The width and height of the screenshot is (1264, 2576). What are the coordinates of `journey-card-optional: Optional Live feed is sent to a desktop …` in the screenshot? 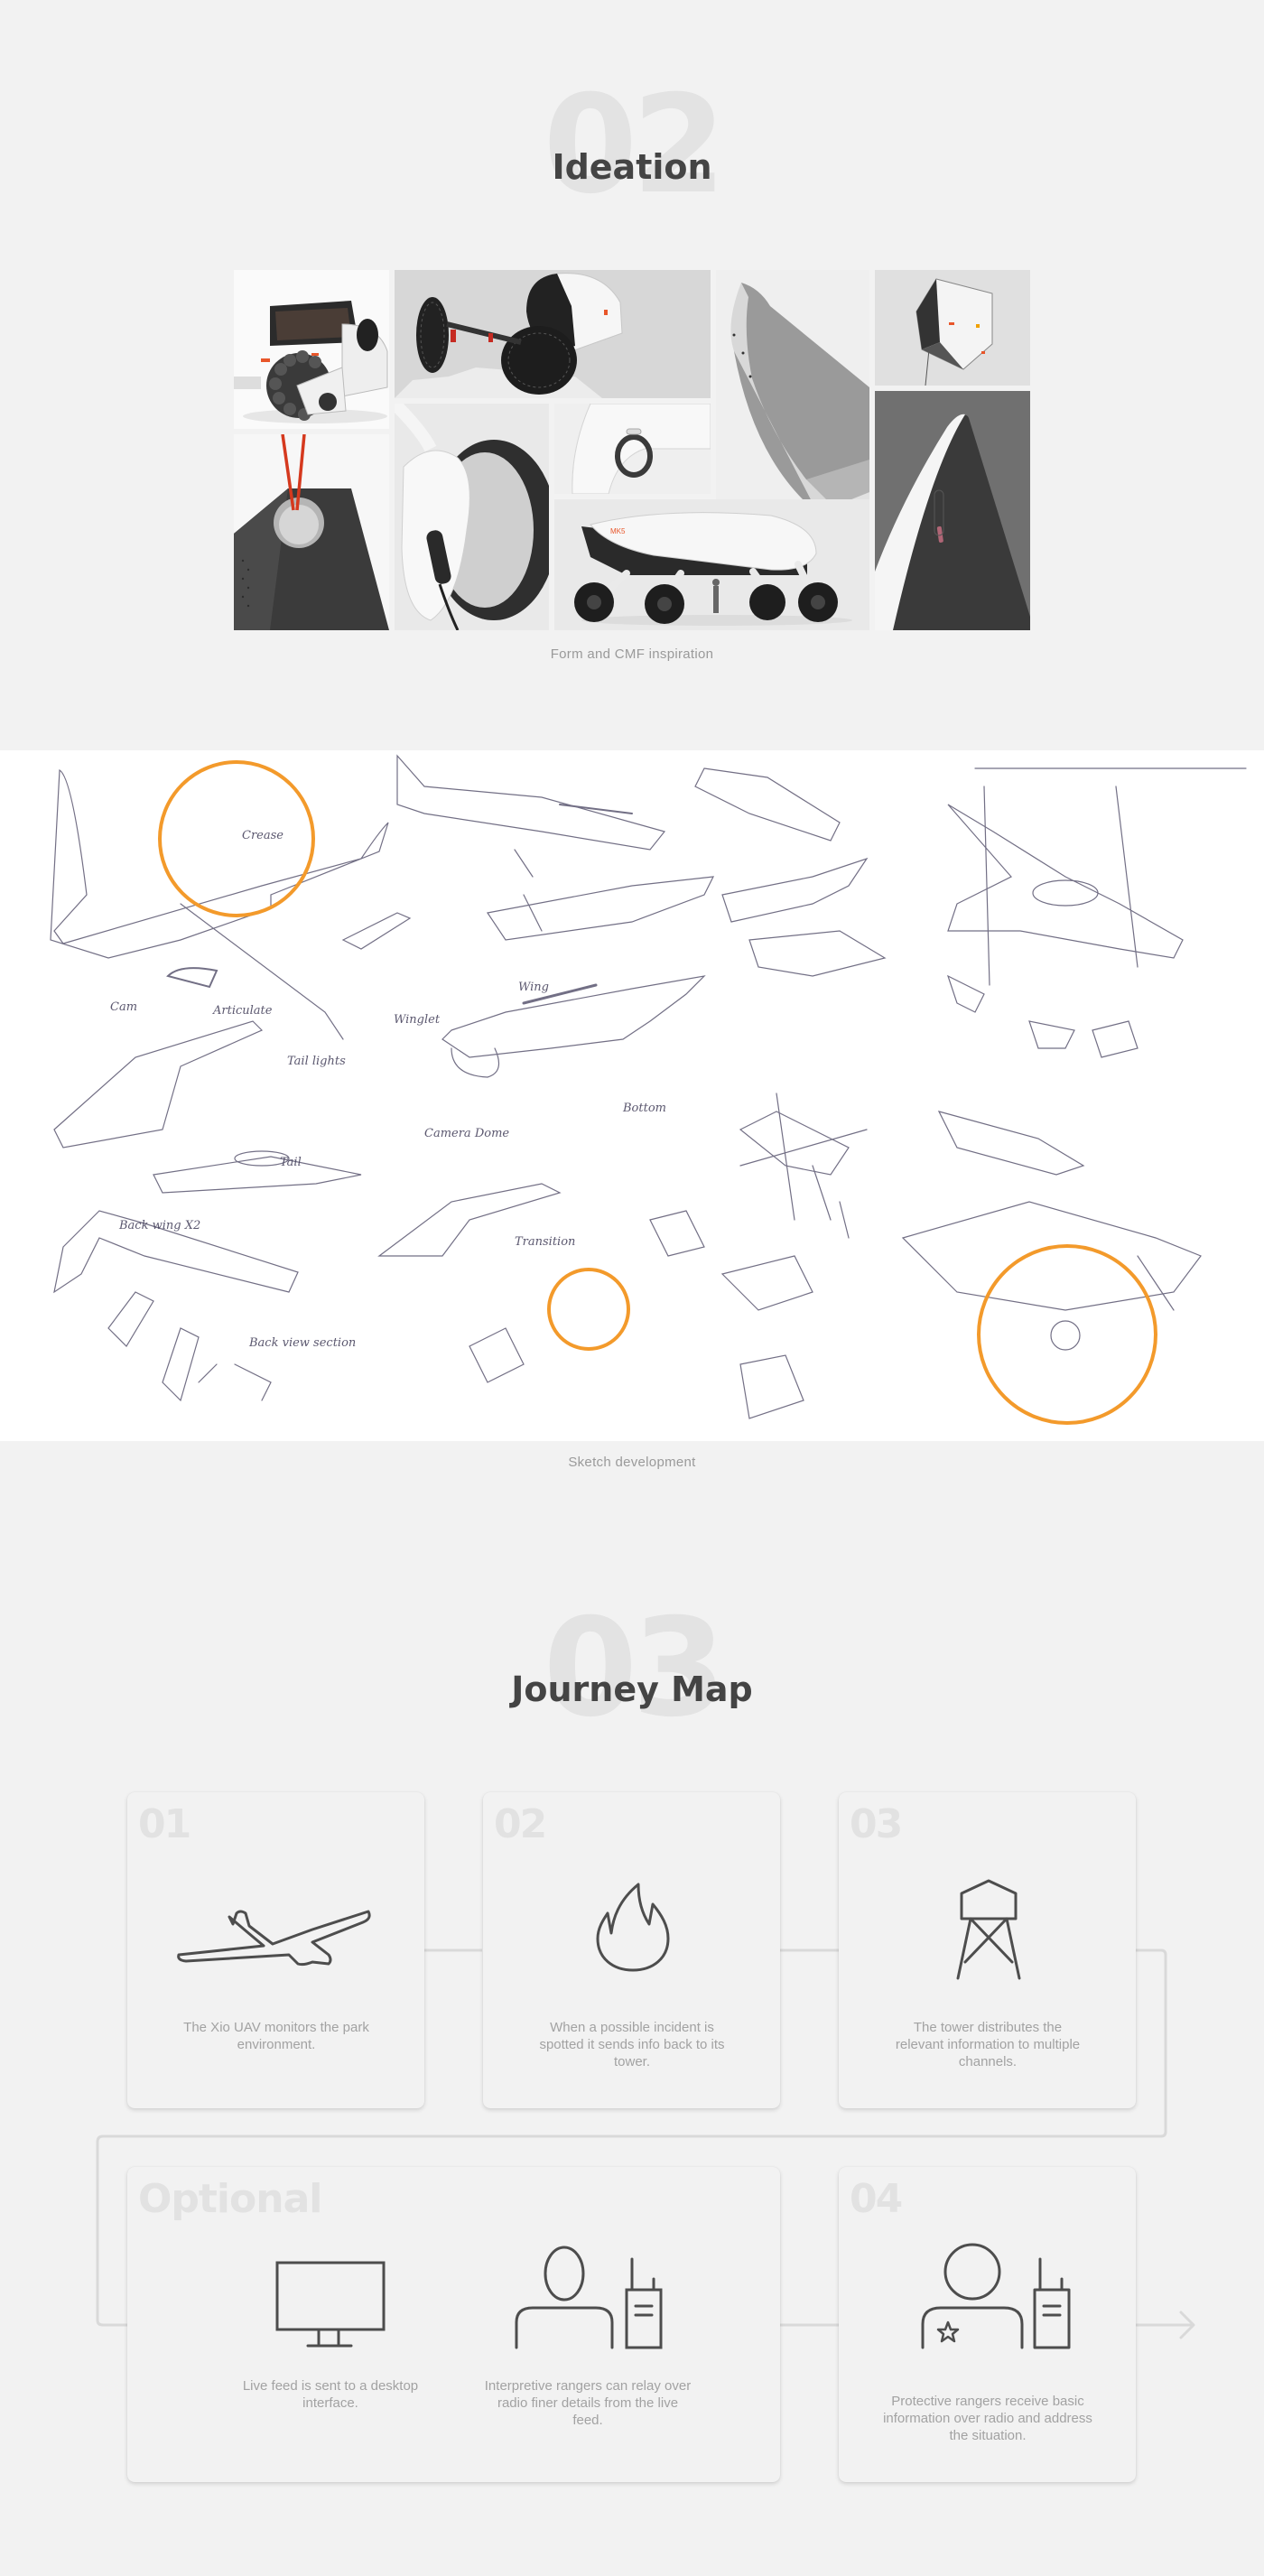 It's located at (453, 2324).